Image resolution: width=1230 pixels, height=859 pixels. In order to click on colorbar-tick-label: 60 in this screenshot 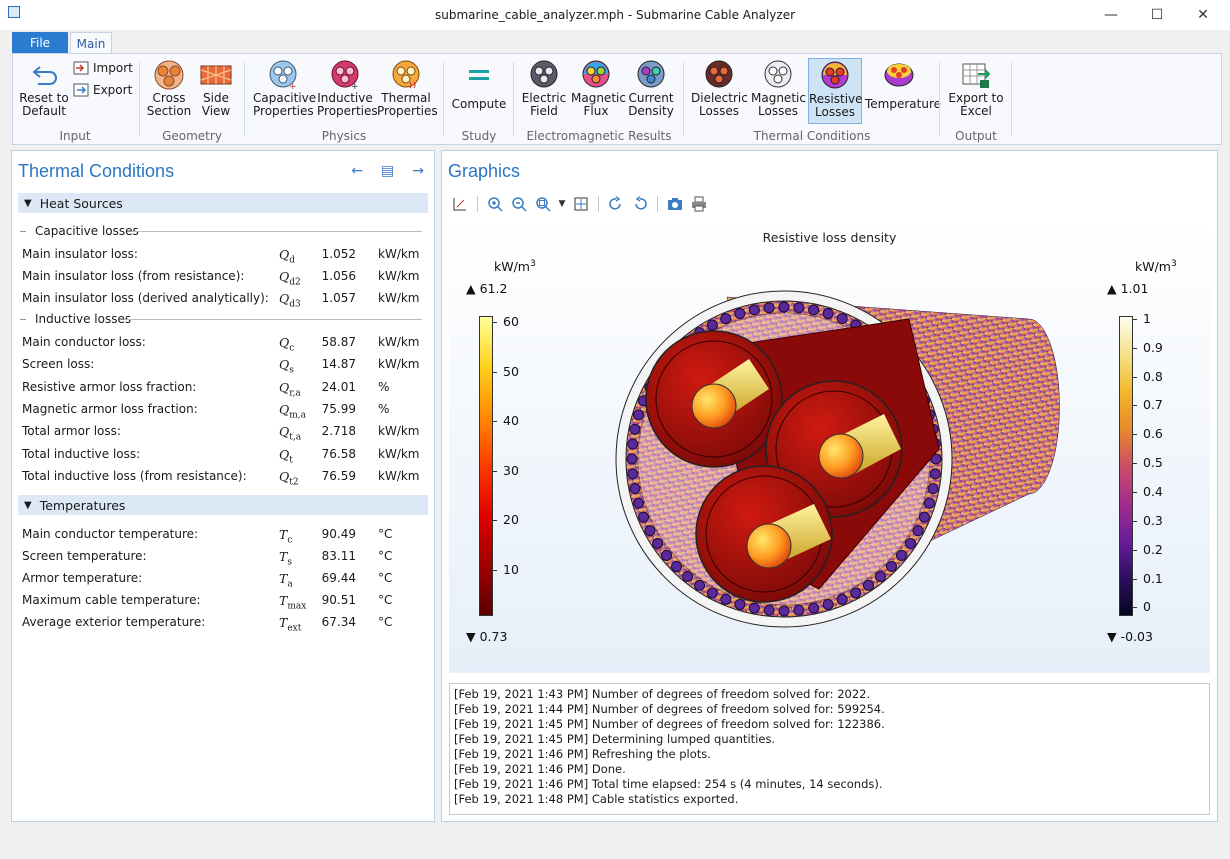, I will do `click(511, 321)`.